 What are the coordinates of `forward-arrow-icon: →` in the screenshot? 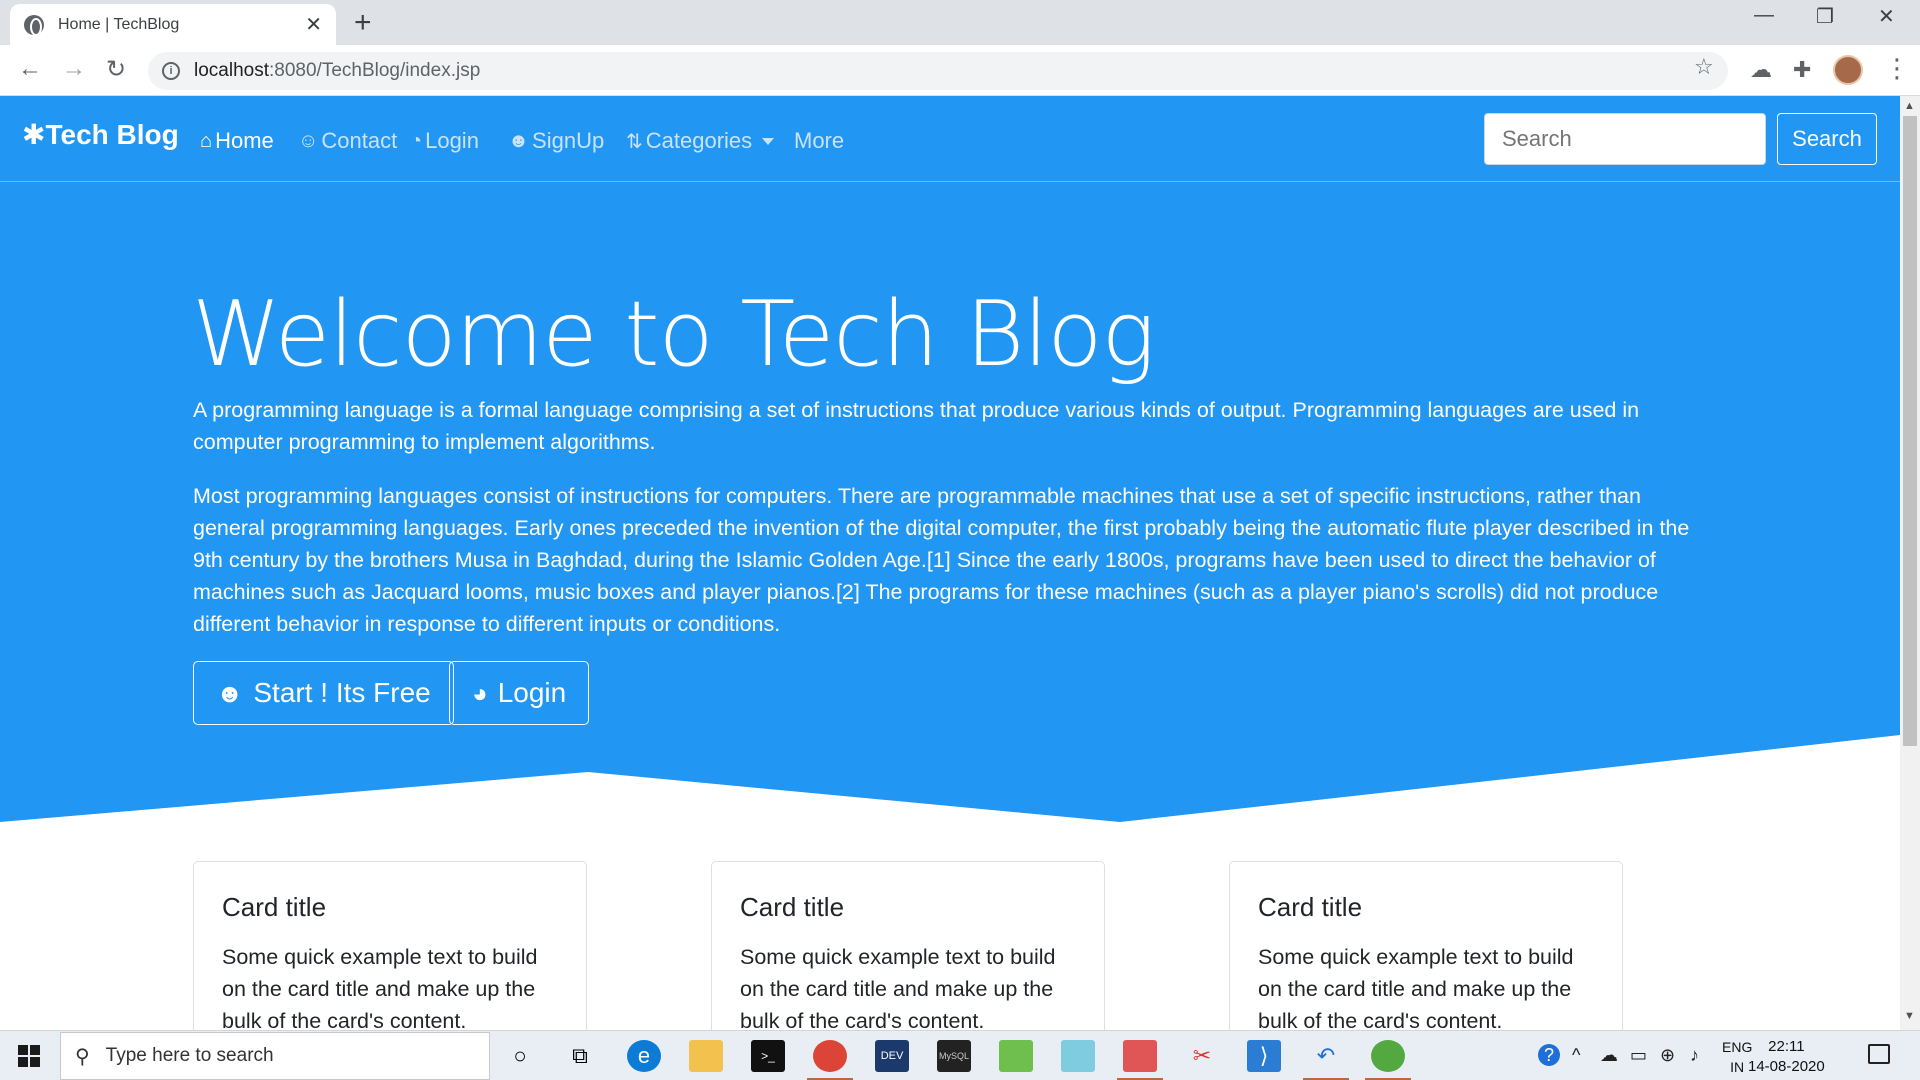 It's located at (74, 69).